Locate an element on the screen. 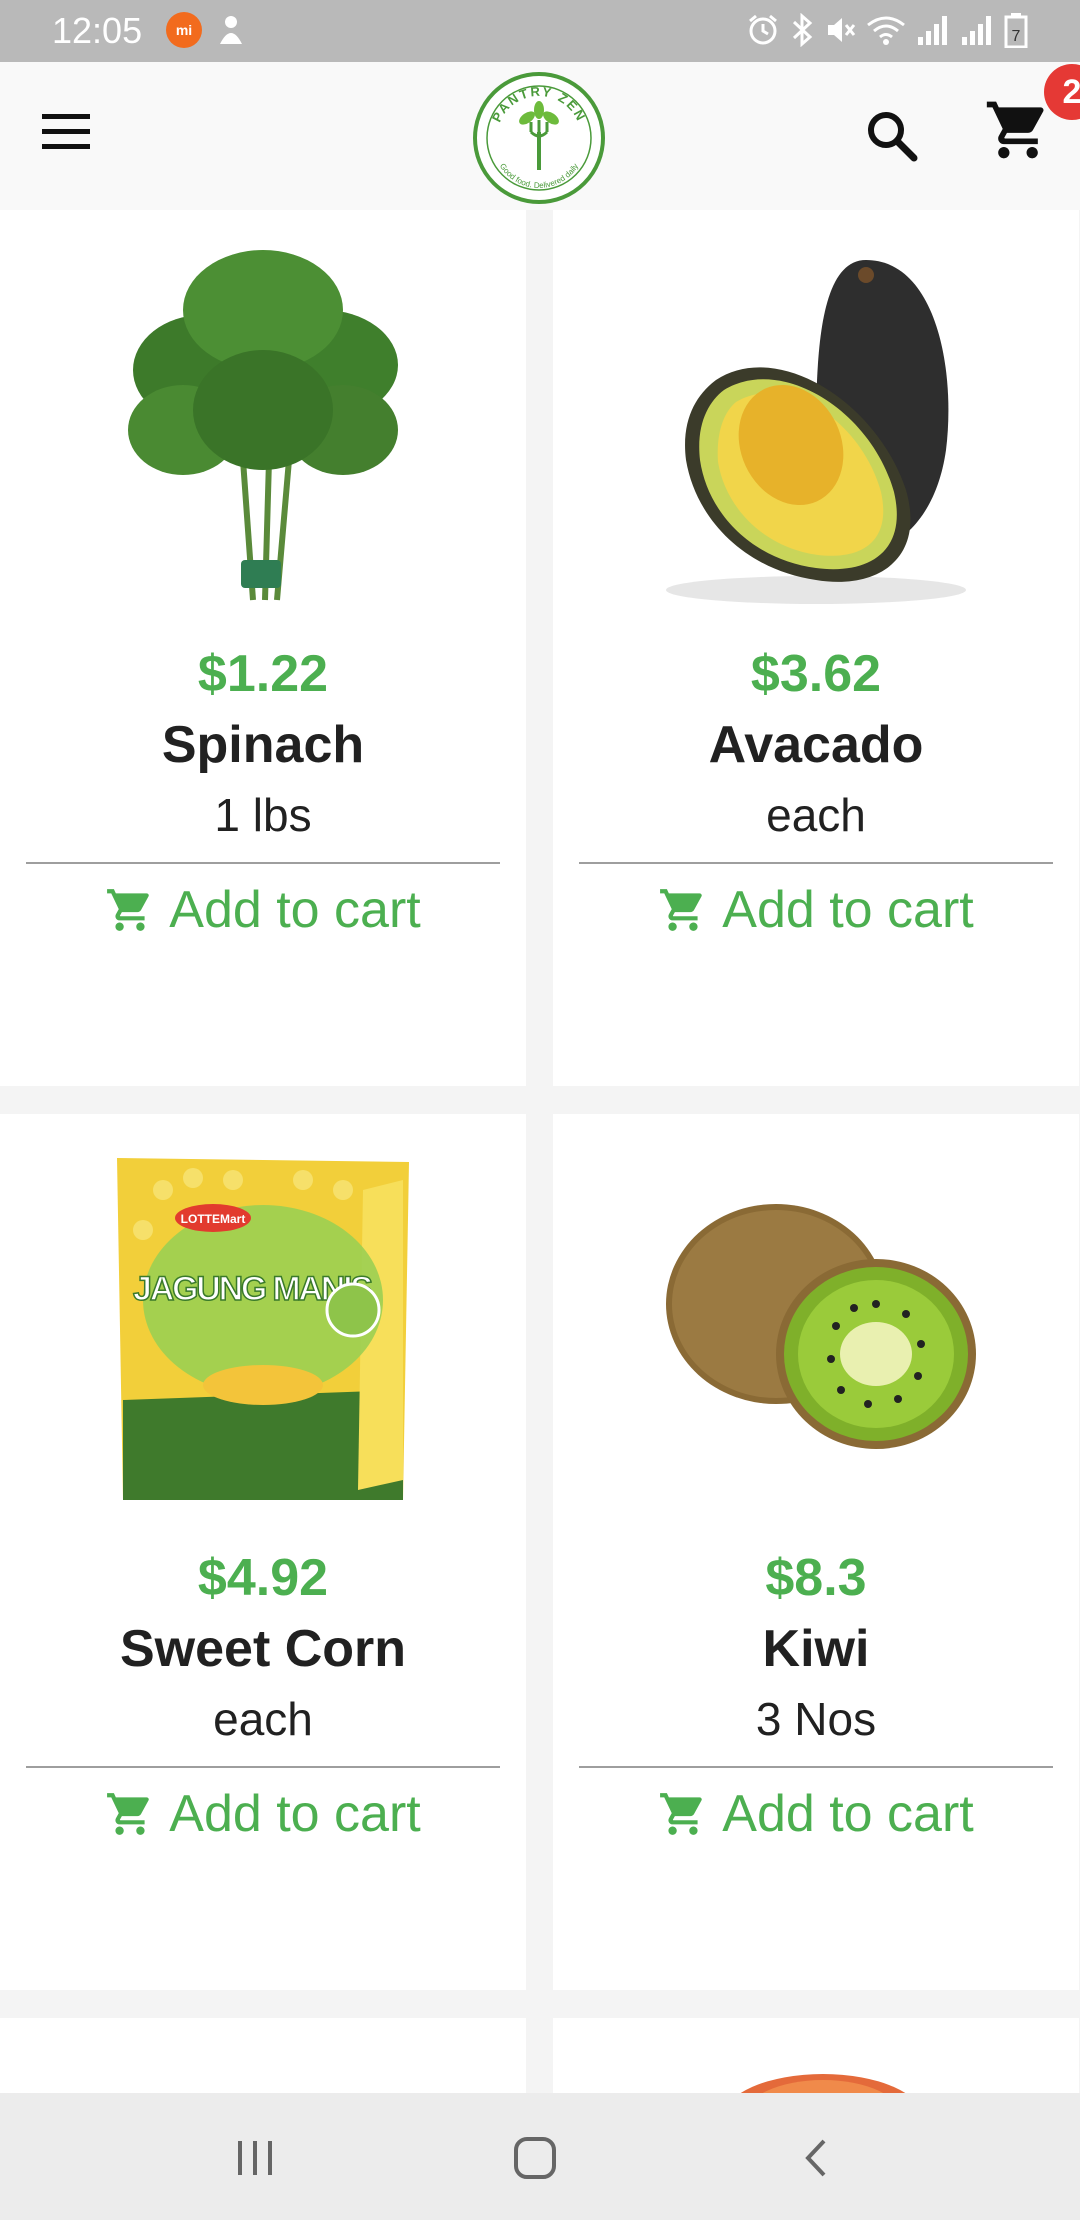 Image resolution: width=1080 pixels, height=2220 pixels. search-button is located at coordinates (893, 137).